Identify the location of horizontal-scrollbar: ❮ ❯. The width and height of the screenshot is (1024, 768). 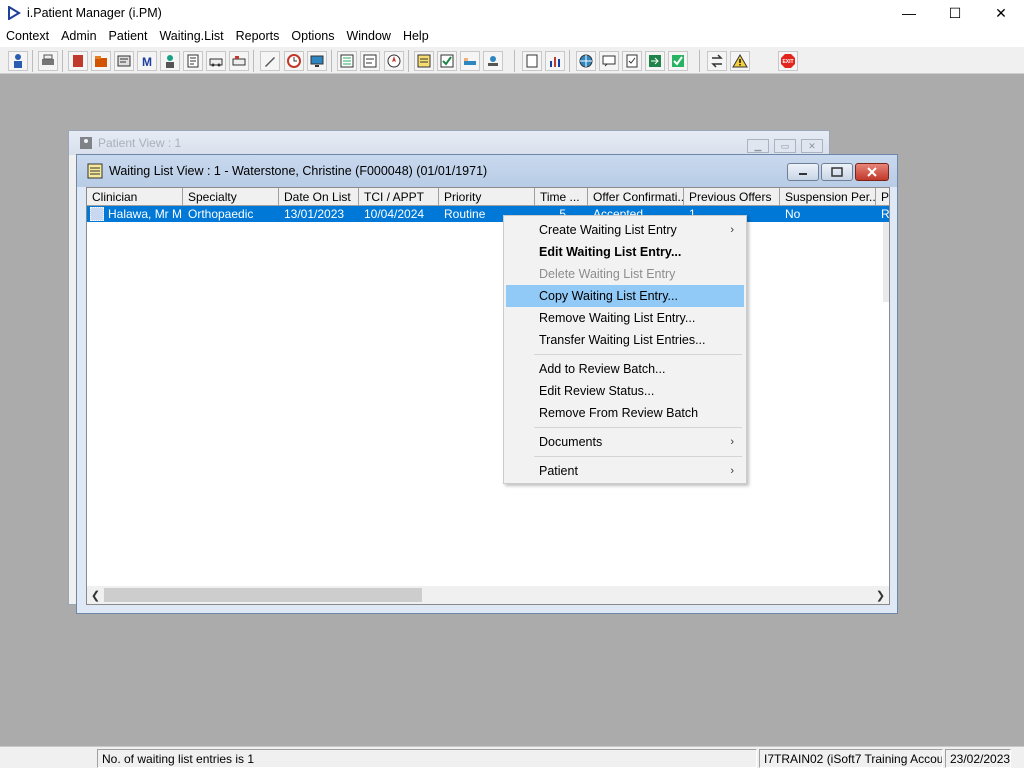
(488, 595).